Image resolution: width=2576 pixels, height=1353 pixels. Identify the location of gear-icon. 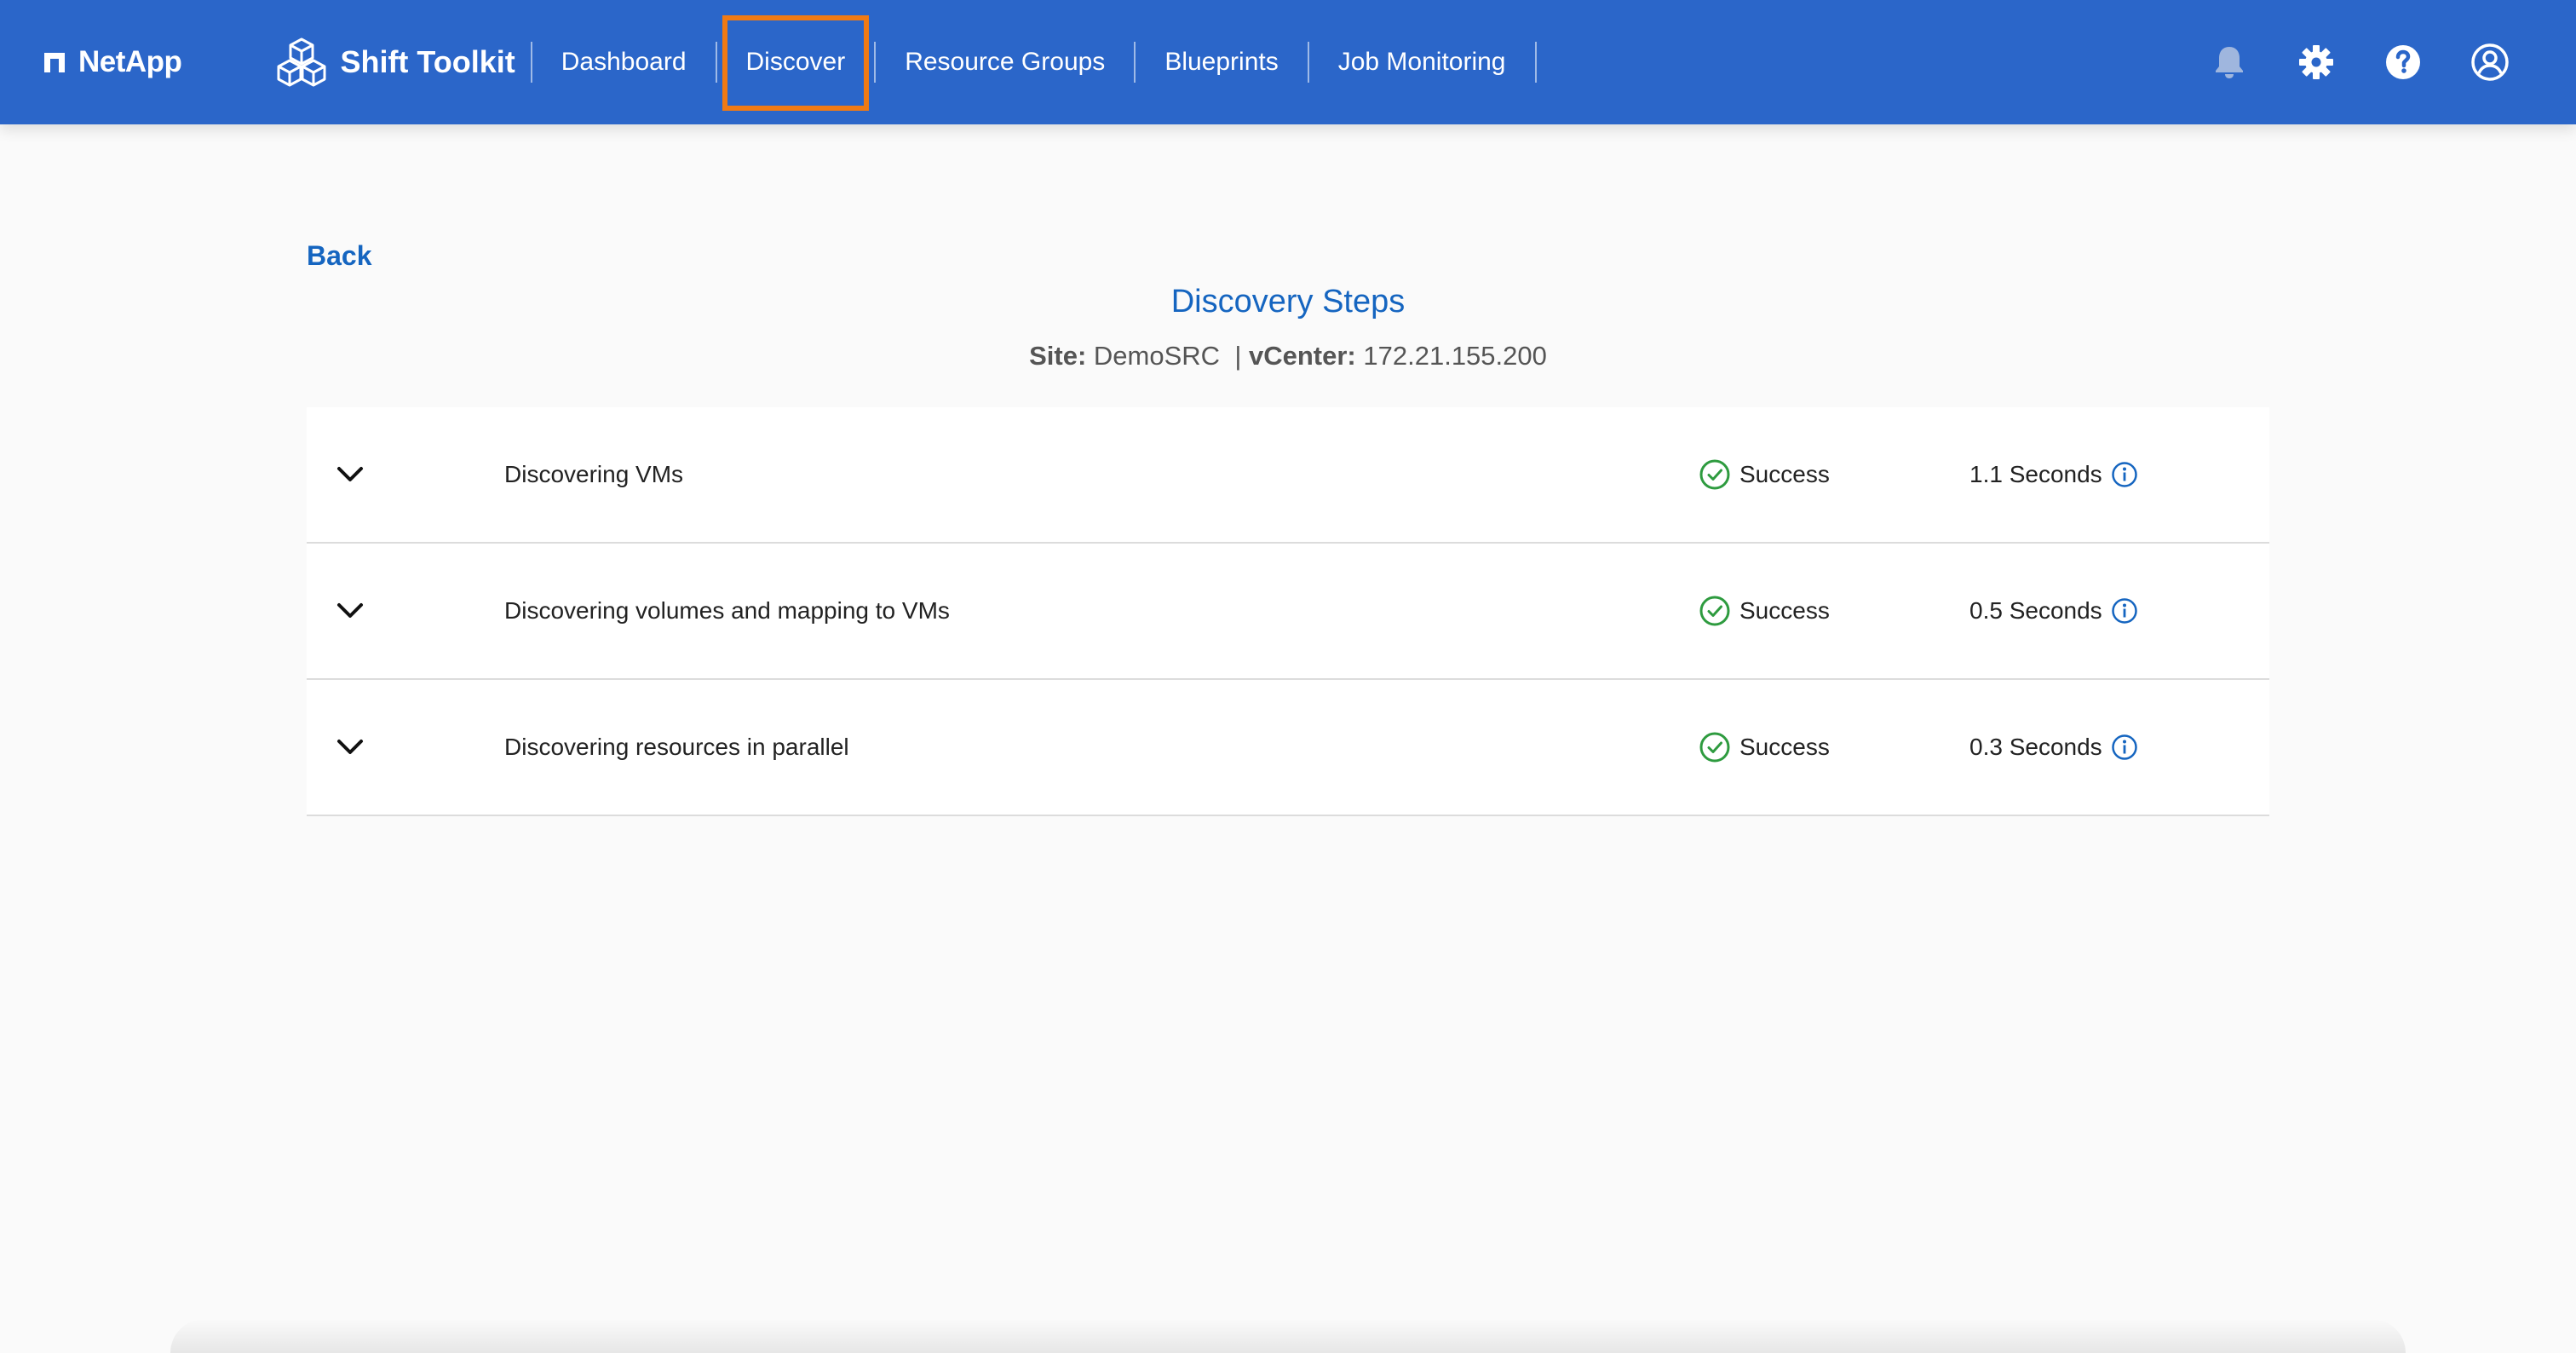
(2316, 62).